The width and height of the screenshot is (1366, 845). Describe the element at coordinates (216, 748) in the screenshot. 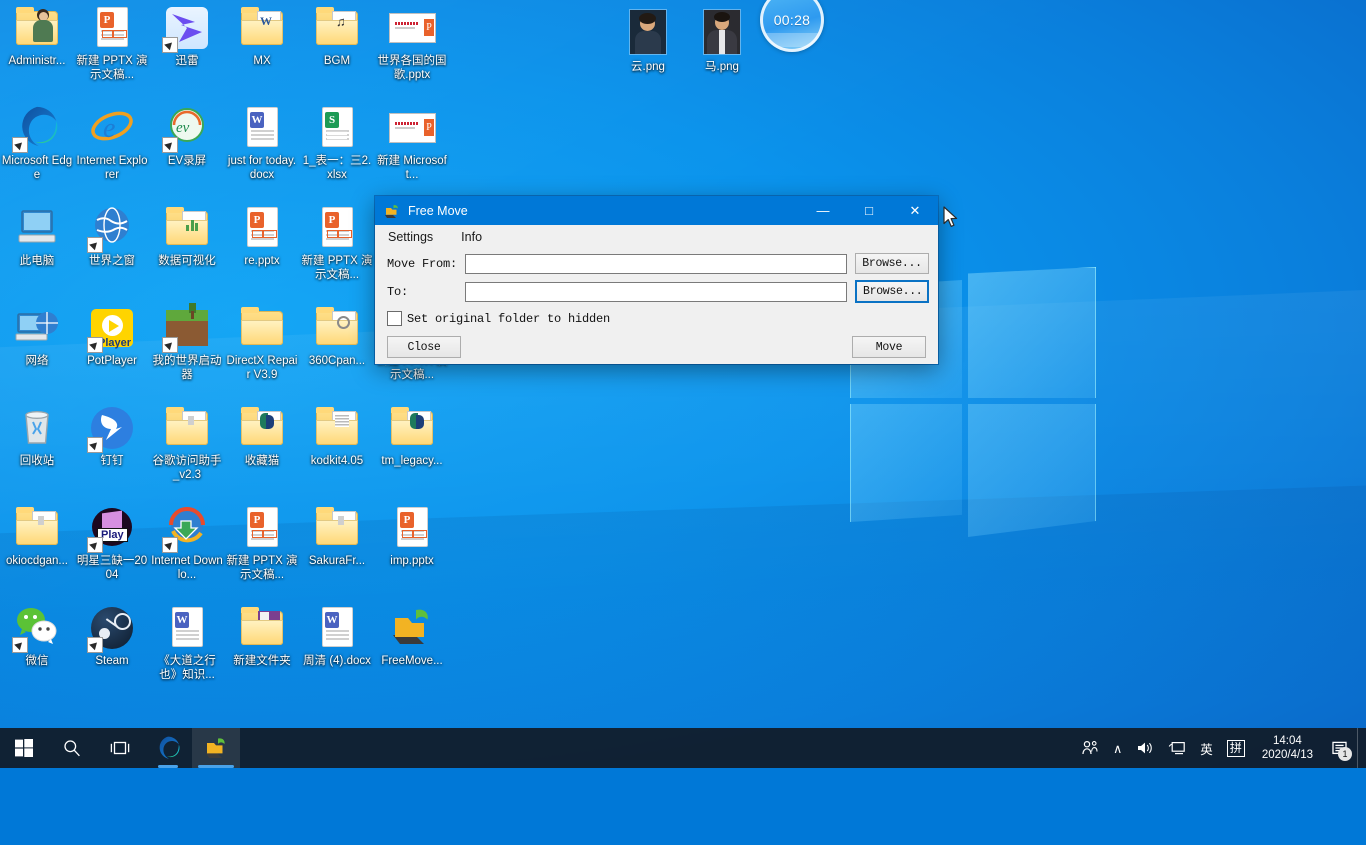

I see `taskbar-app-freemove` at that location.